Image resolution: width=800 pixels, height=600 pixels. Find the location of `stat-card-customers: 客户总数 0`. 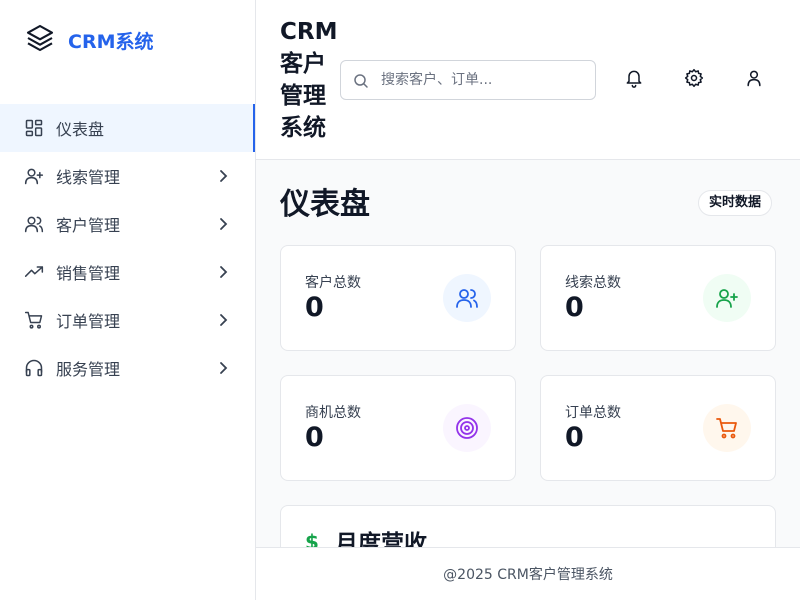

stat-card-customers: 客户总数 0 is located at coordinates (398, 298).